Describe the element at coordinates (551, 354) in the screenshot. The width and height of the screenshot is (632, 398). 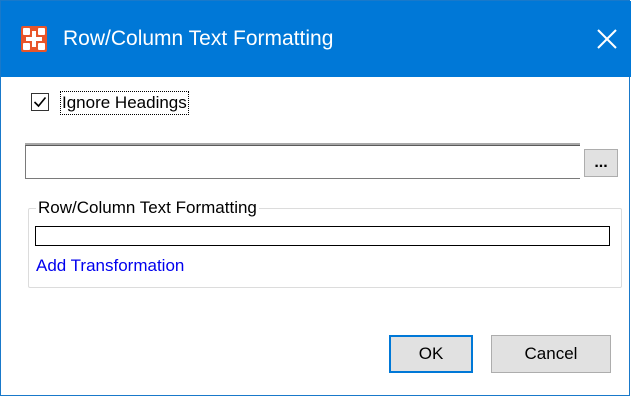
I see `cancel-button: Cancel` at that location.